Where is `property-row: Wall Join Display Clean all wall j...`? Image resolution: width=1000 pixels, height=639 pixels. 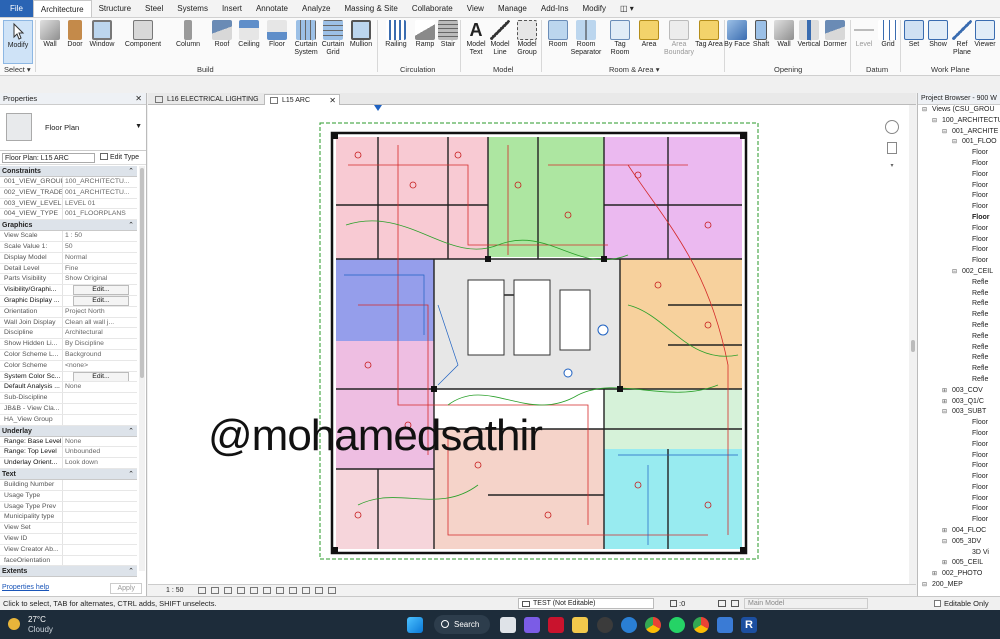
property-row: Wall Join Display Clean all wall j... is located at coordinates (68, 323).